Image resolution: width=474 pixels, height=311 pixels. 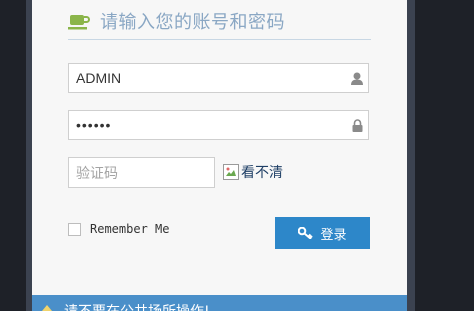 I want to click on key-icon, so click(x=306, y=233).